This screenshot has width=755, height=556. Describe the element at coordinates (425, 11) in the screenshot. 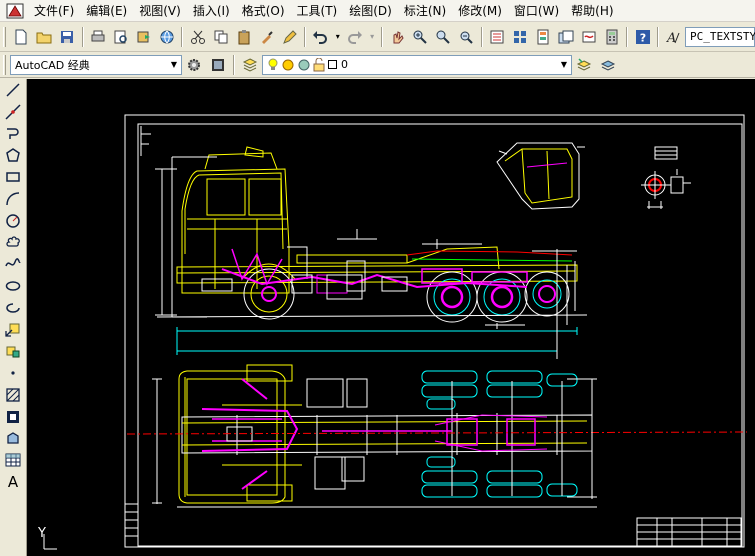

I see `menu-dimension: 标注(N)` at that location.